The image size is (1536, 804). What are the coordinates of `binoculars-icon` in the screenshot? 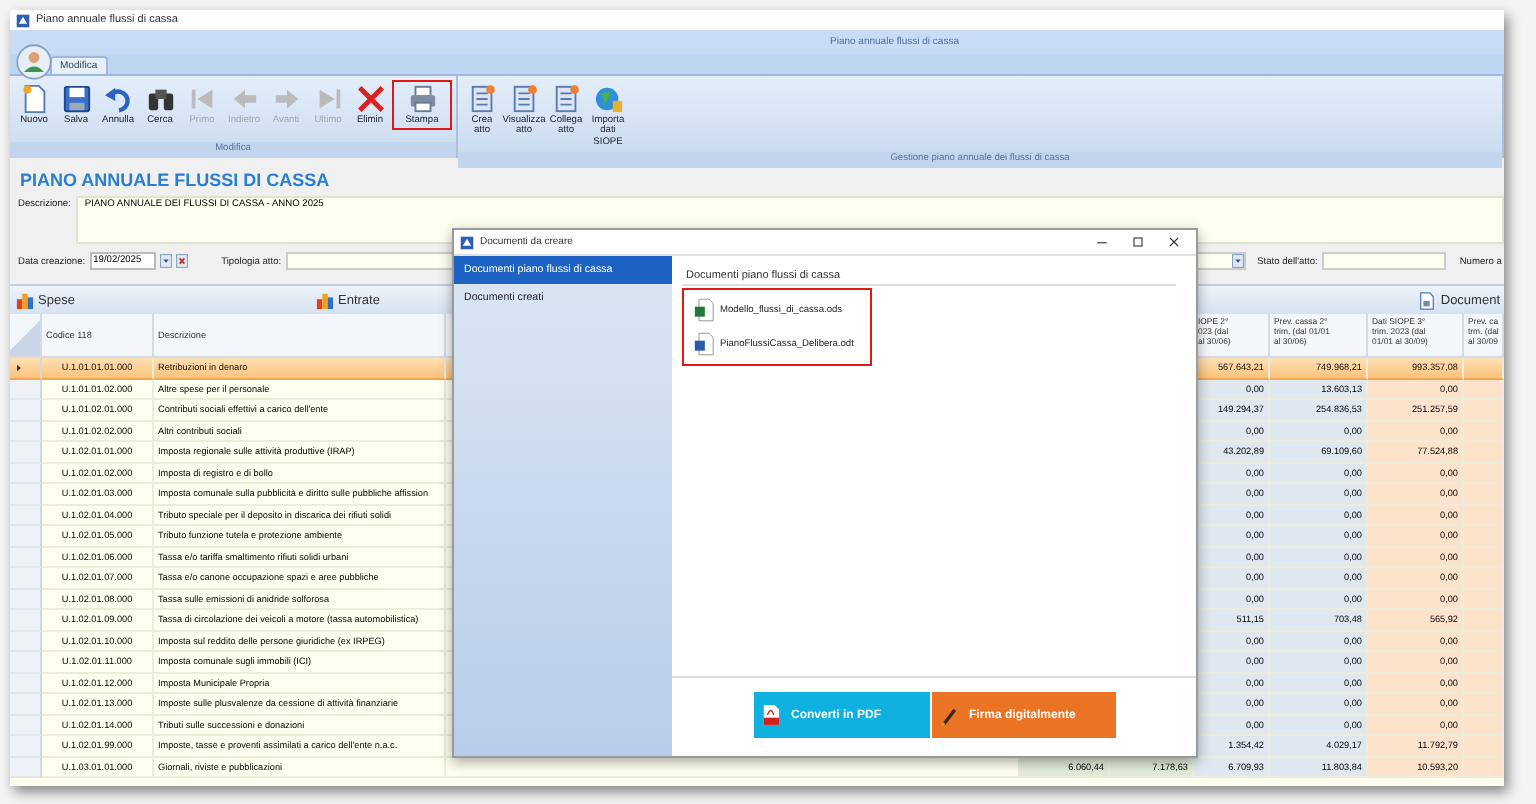 It's located at (160, 99).